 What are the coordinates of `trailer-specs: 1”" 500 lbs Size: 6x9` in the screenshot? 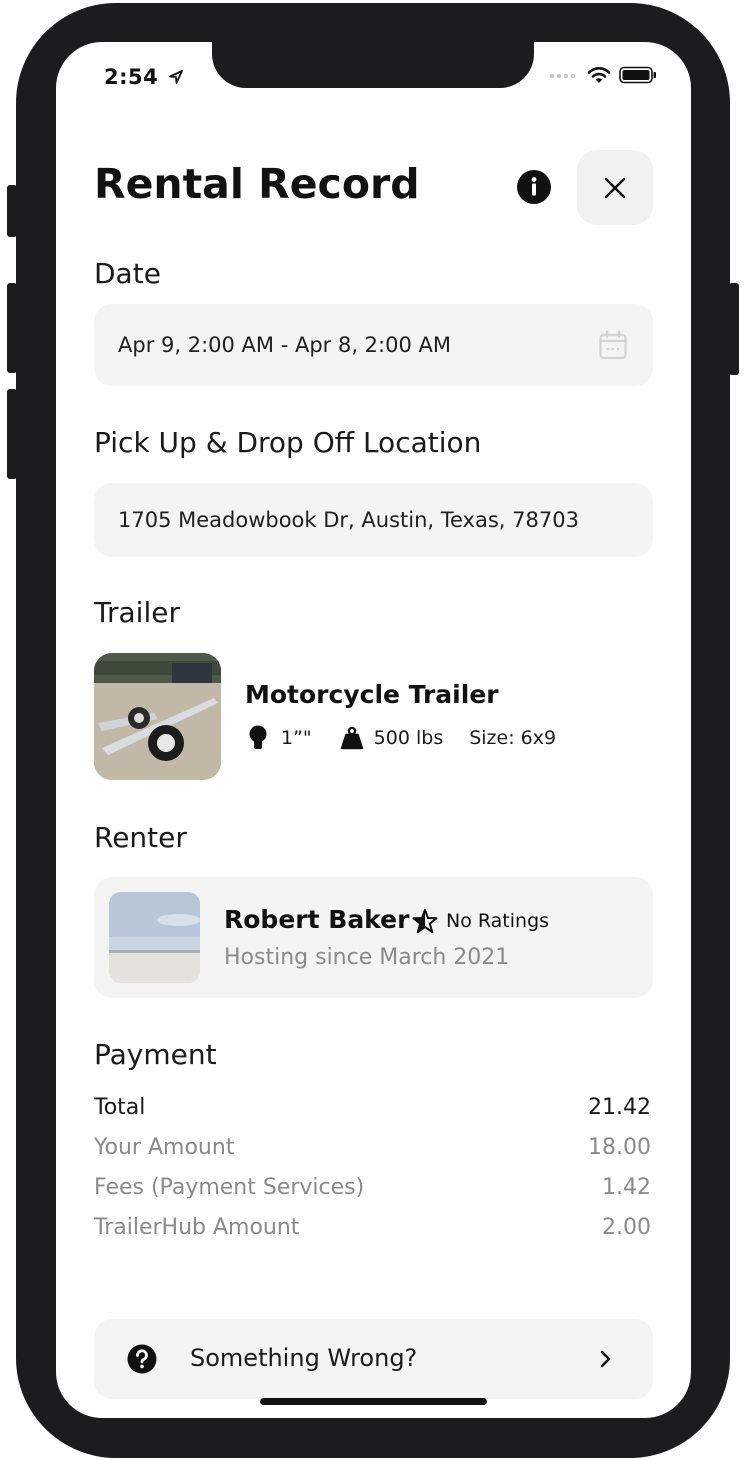 It's located at (401, 738).